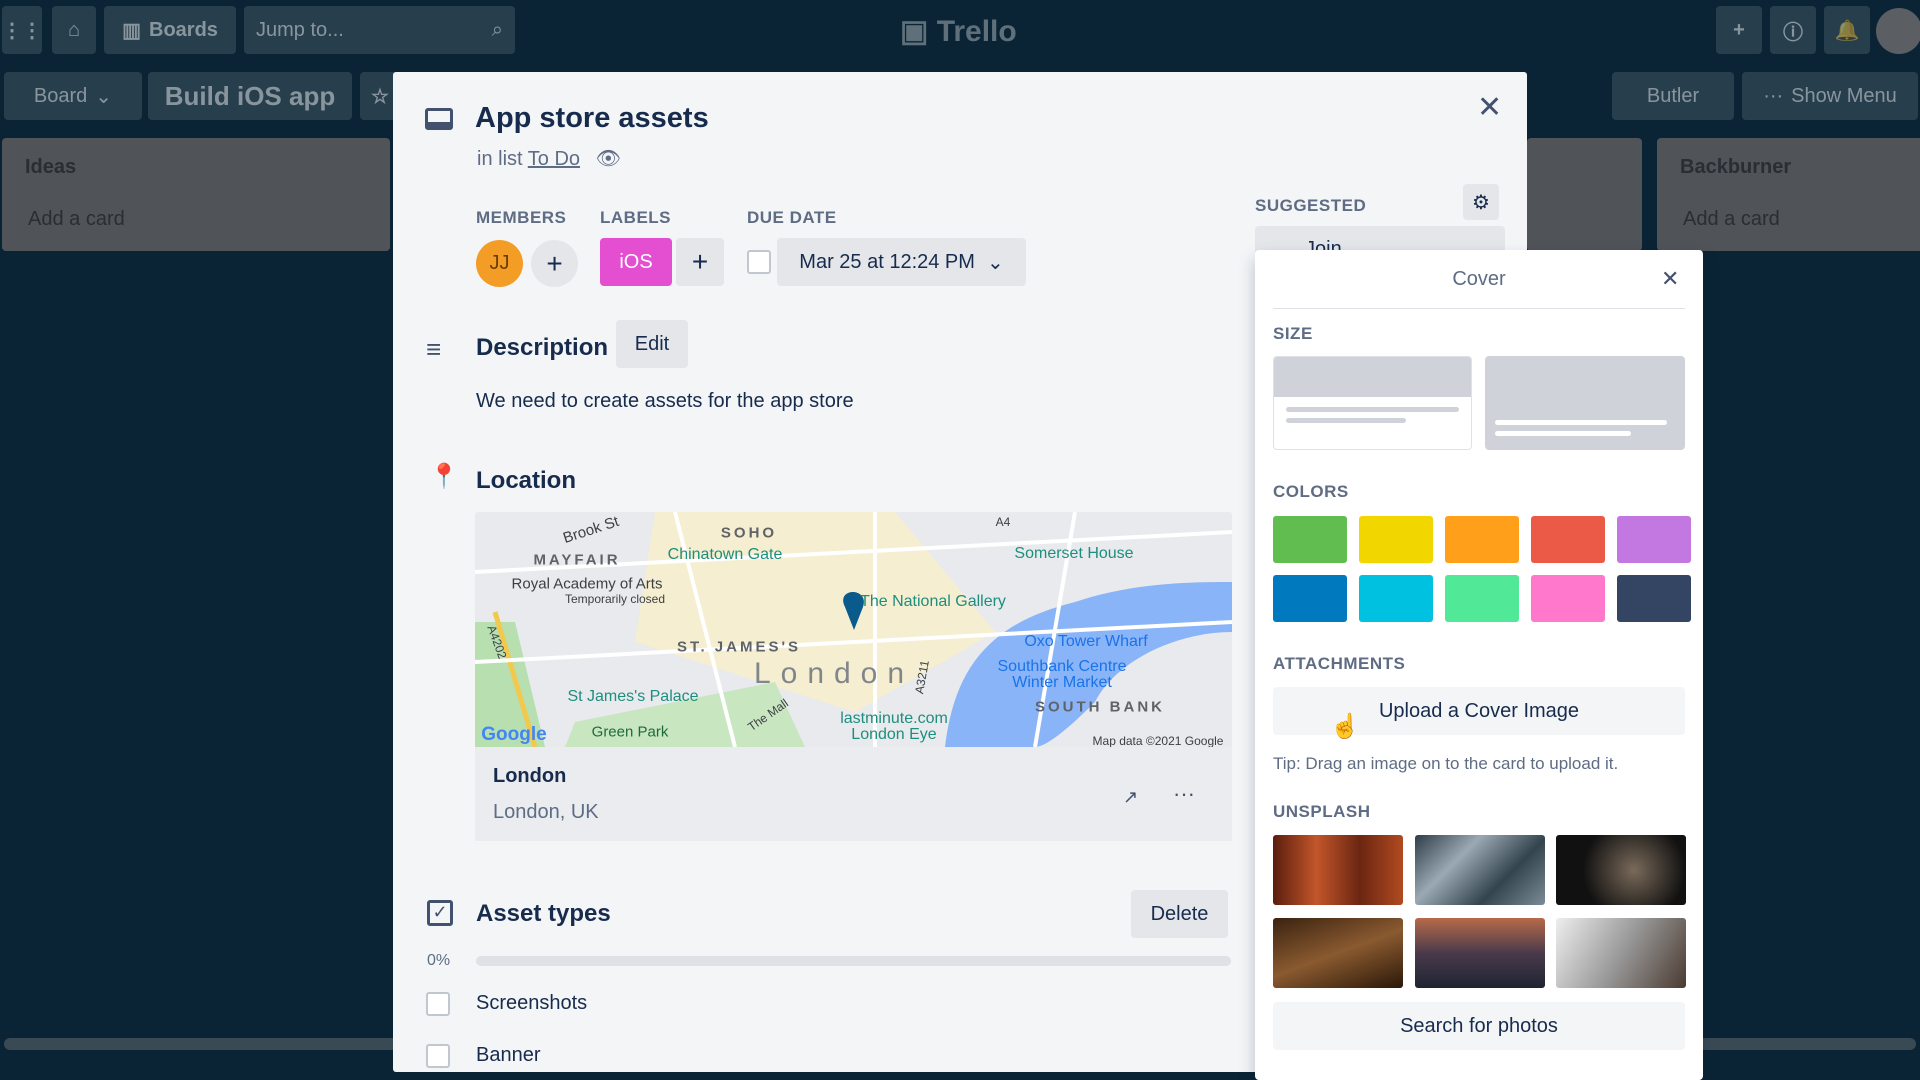 This screenshot has width=1920, height=1080. I want to click on list-hidden, so click(1584, 194).